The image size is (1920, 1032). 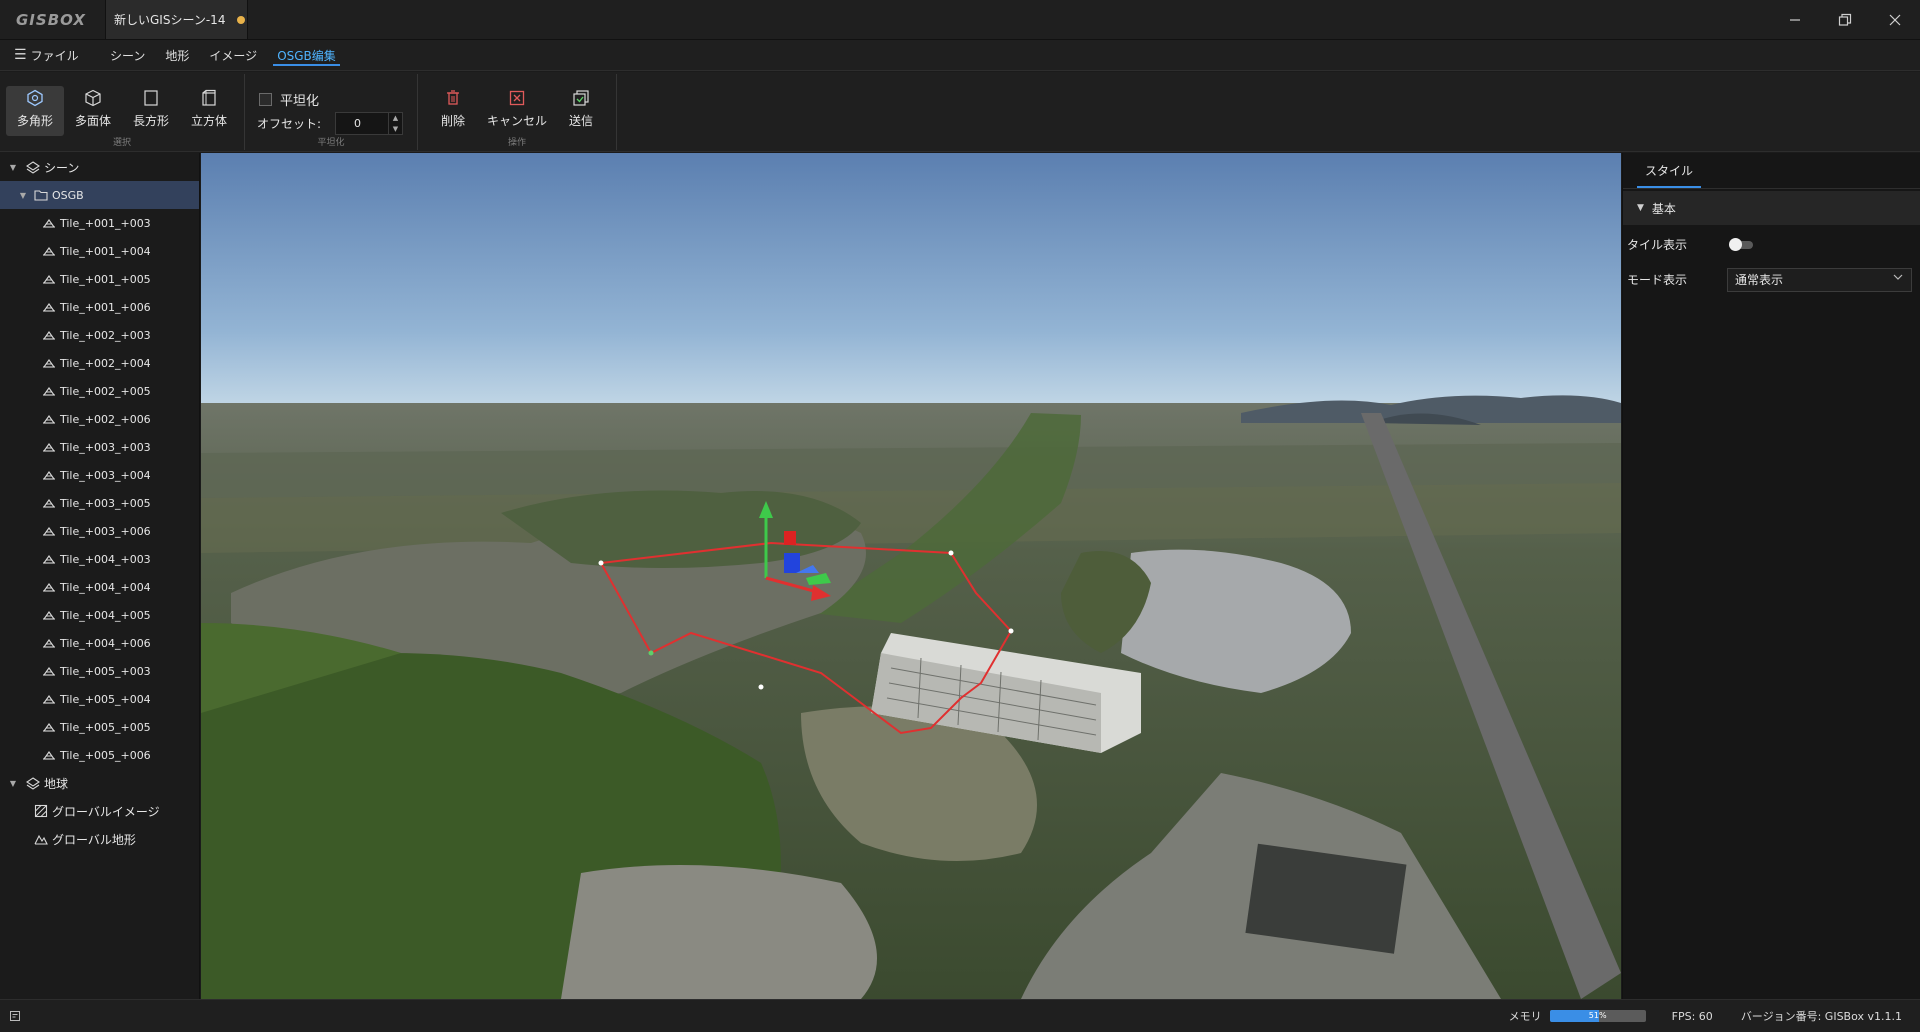 What do you see at coordinates (99, 755) in the screenshot?
I see `tree-node-tile: Tile_+005_+006` at bounding box center [99, 755].